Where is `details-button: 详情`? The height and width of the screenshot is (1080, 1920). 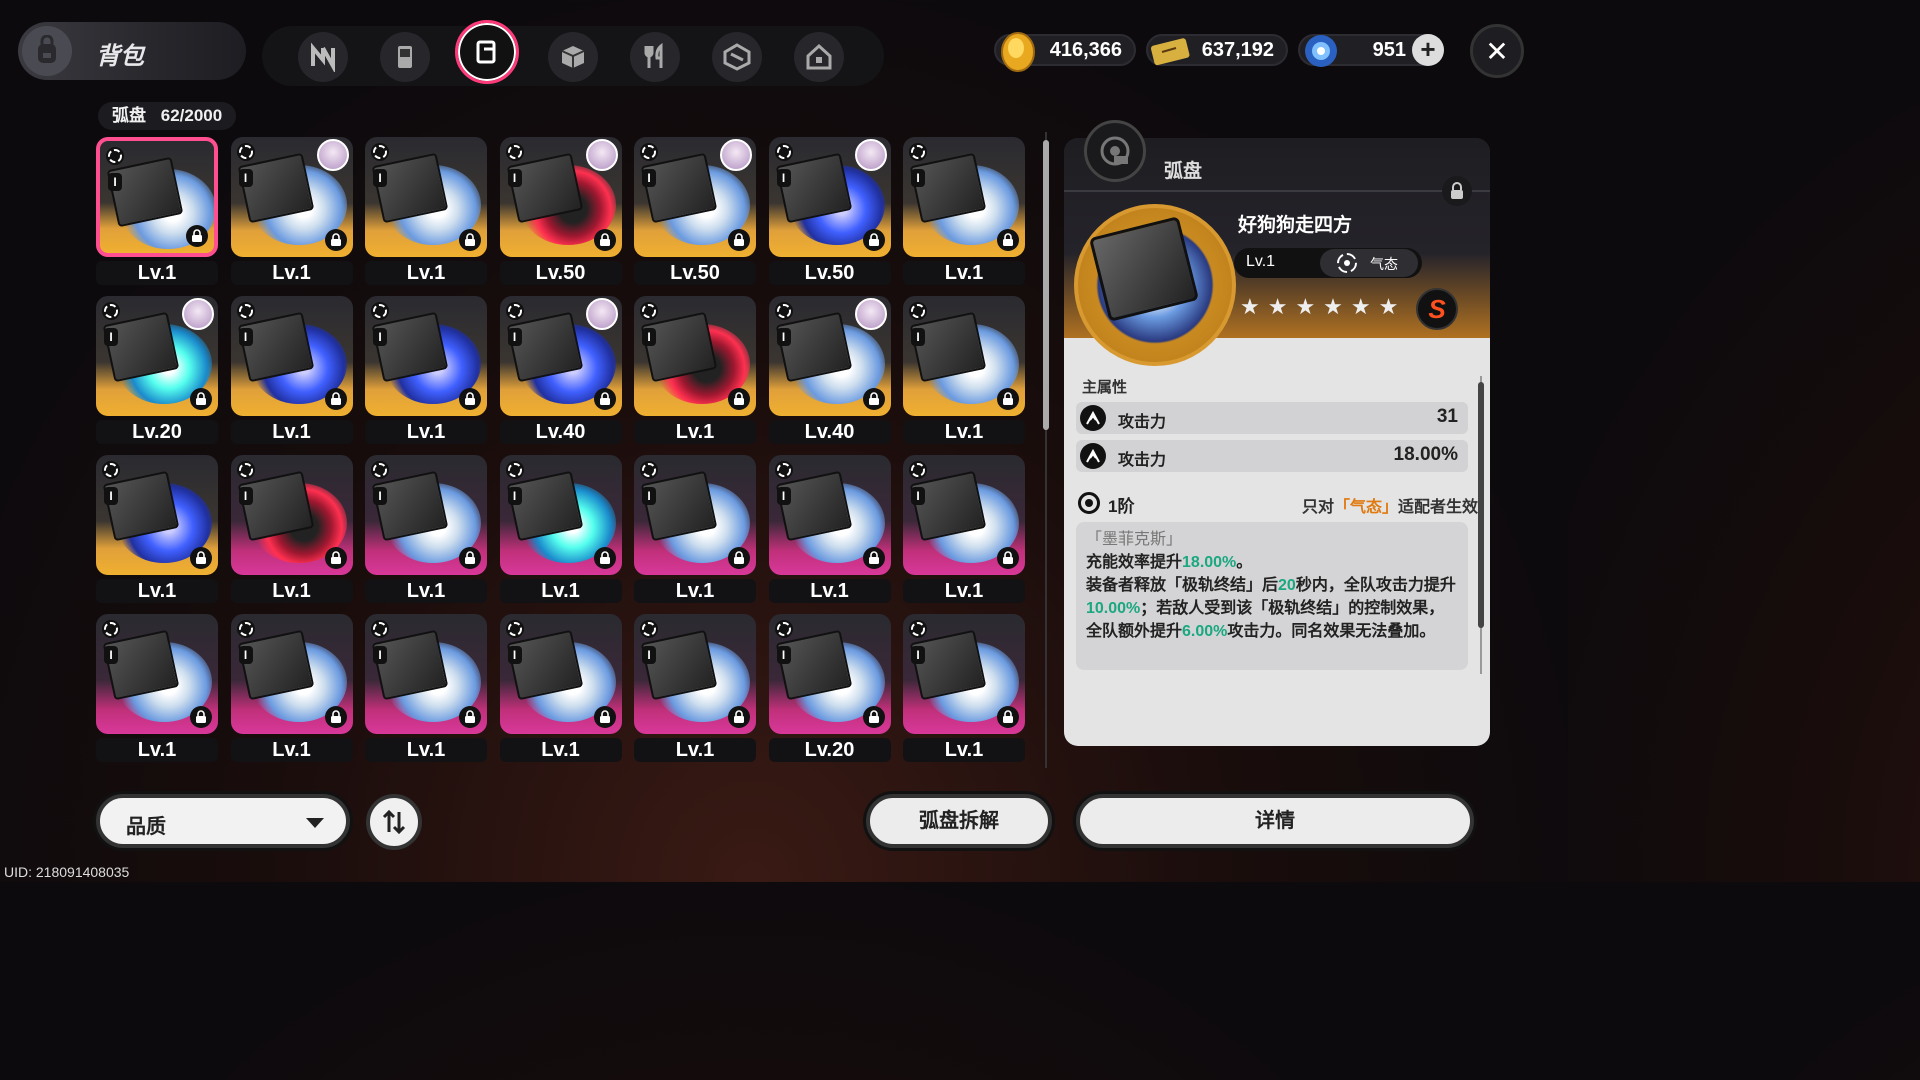 details-button: 详情 is located at coordinates (1275, 821).